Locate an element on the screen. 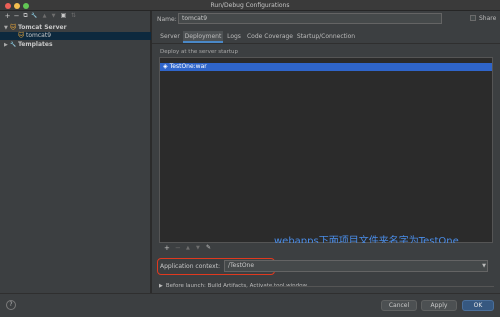 This screenshot has width=500, height=317. remove-configuration-button: − is located at coordinates (16, 16).